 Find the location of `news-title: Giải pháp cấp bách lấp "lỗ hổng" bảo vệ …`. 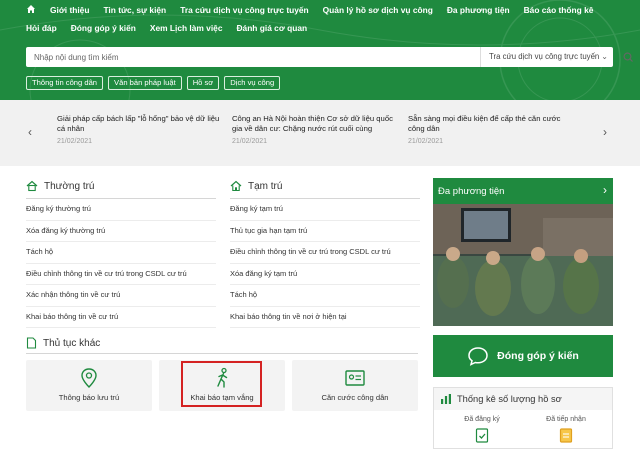

news-title: Giải pháp cấp bách lấp "lỗ hổng" bảo vệ … is located at coordinates (138, 123).